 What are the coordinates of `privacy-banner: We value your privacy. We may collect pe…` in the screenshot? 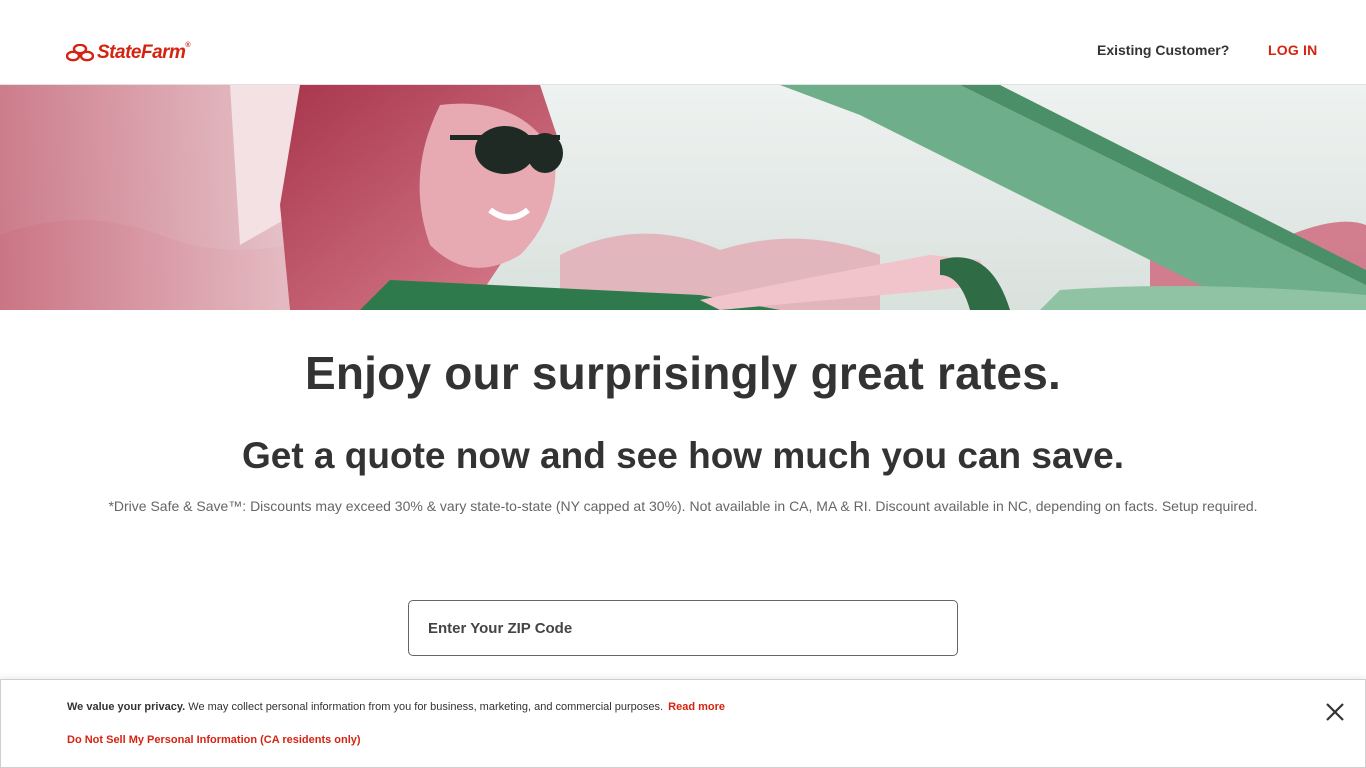 It's located at (683, 723).